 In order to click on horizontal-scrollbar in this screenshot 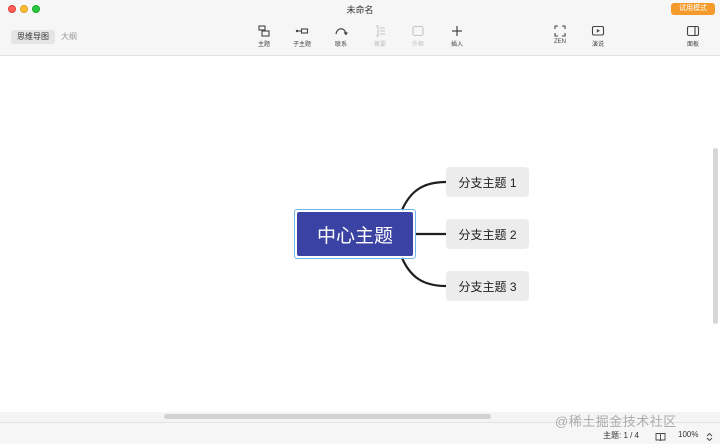, I will do `click(327, 416)`.